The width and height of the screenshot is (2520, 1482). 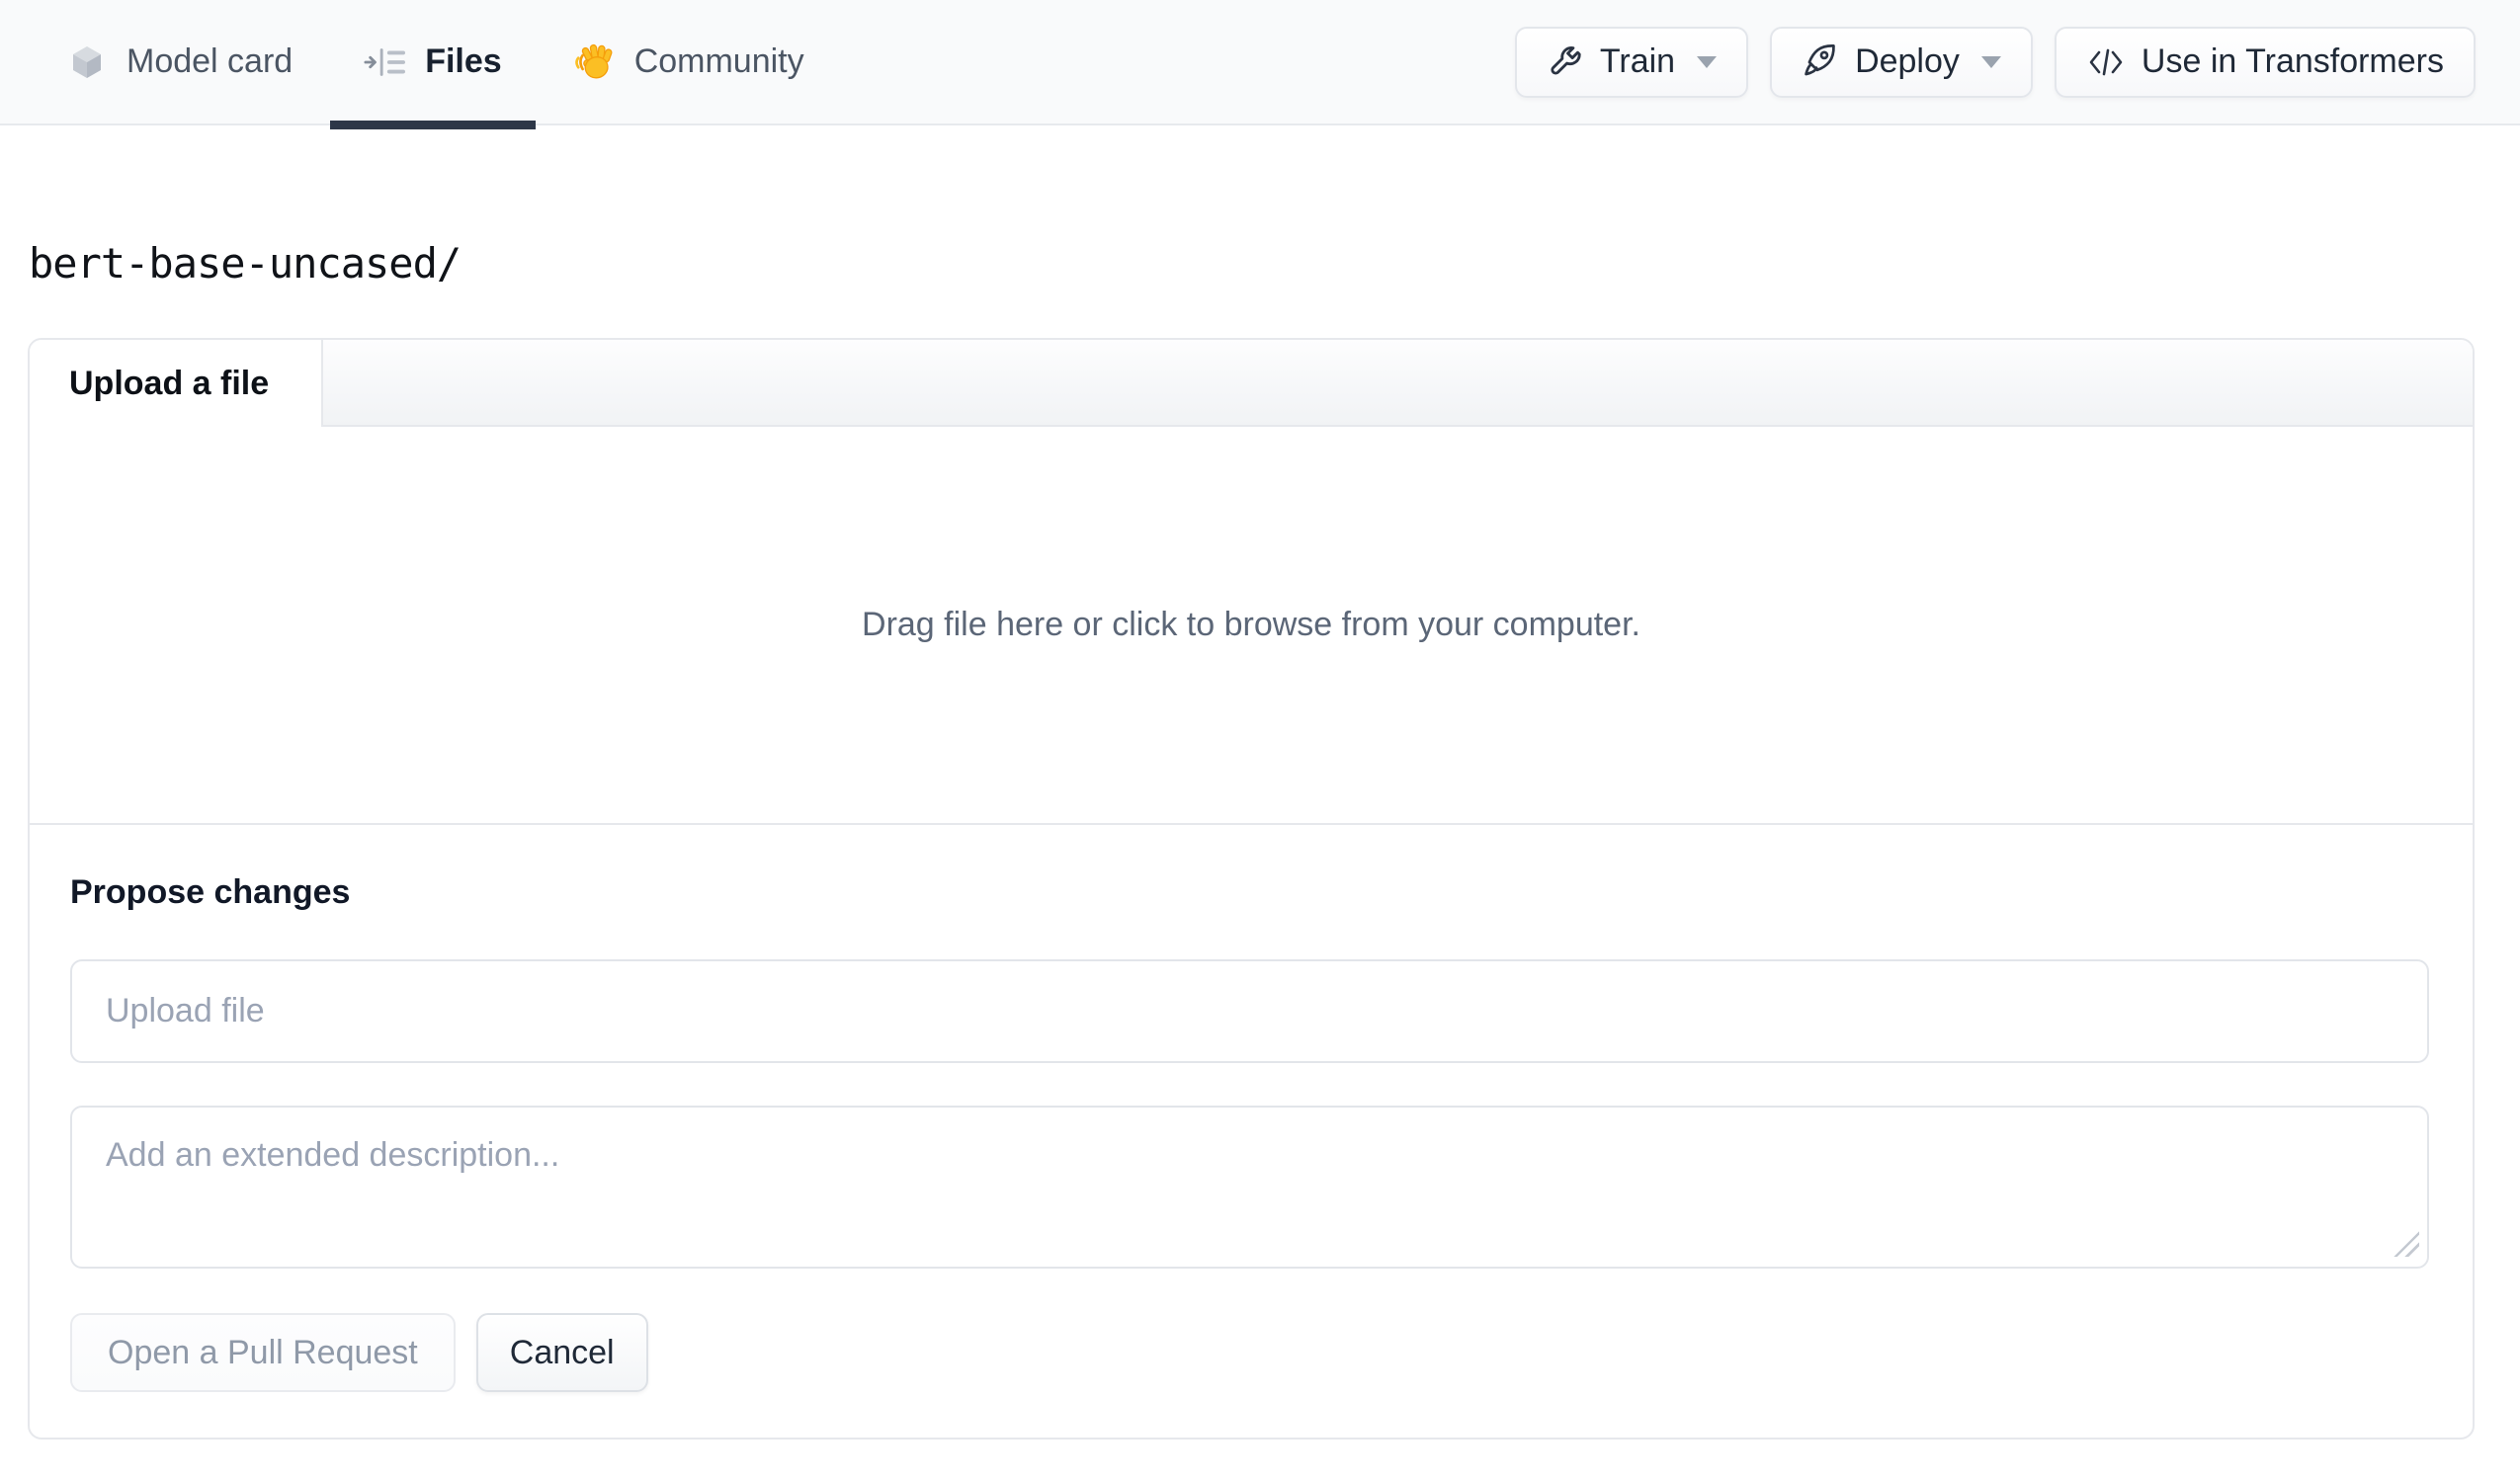 What do you see at coordinates (1820, 62) in the screenshot?
I see `rocket-icon` at bounding box center [1820, 62].